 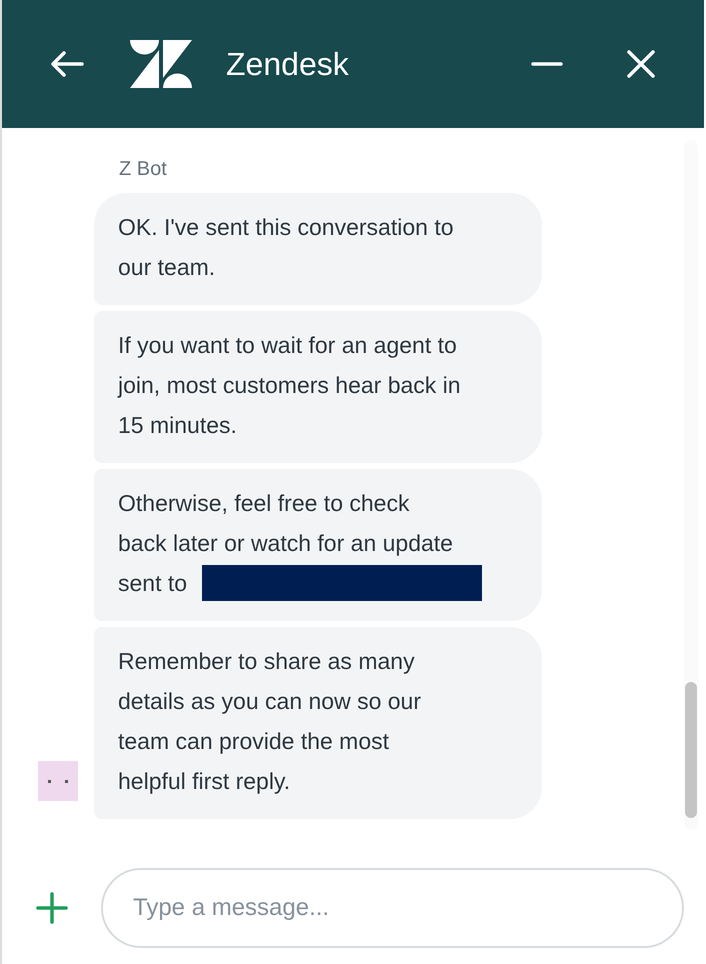 I want to click on message-text: Remember to share as many details as you can now so our team can provide the most helpful first reply., so click(x=270, y=721).